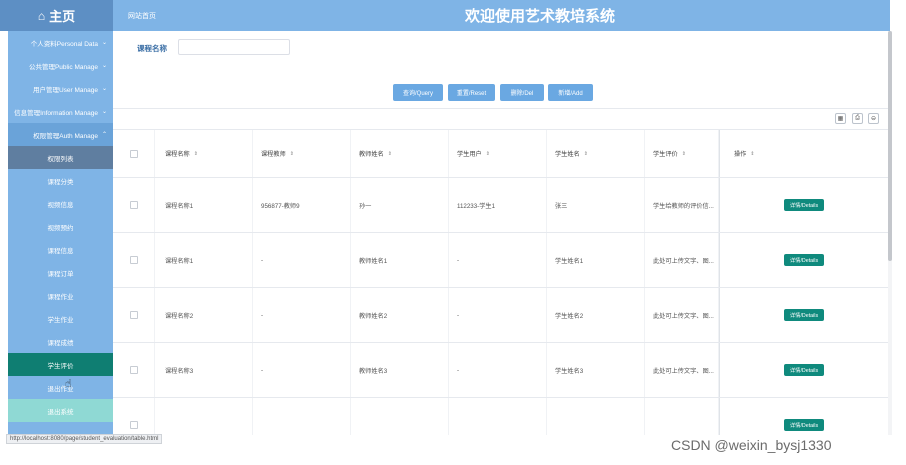 The height and width of the screenshot is (465, 906). I want to click on table-cell: 孙一, so click(400, 205).